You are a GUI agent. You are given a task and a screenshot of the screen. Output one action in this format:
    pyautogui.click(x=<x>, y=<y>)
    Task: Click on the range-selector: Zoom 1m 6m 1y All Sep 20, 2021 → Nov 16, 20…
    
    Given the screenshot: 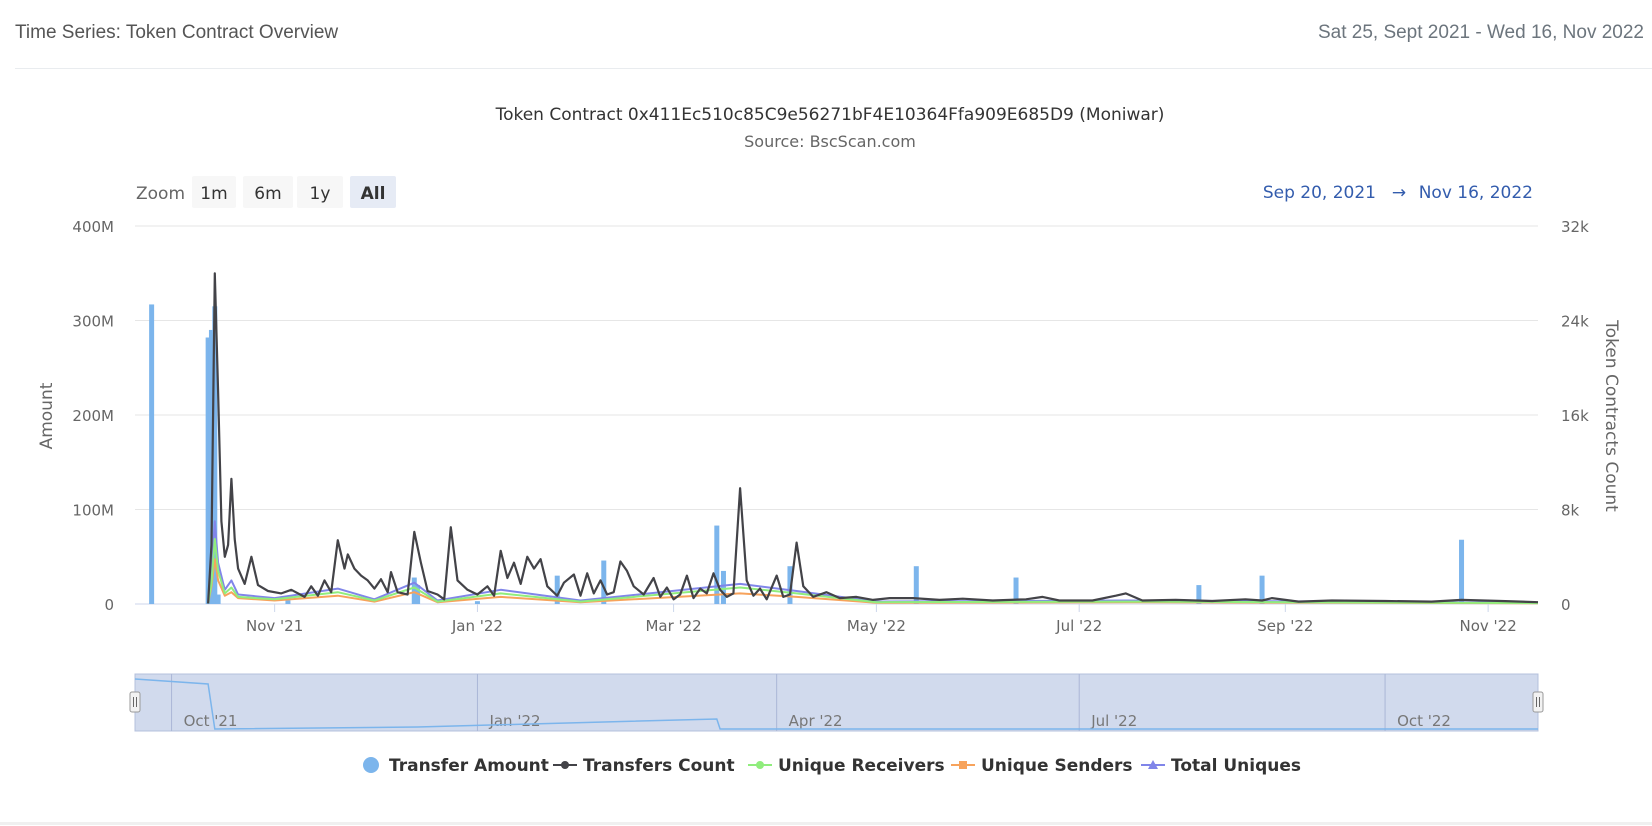 What is the action you would take?
    pyautogui.click(x=834, y=192)
    